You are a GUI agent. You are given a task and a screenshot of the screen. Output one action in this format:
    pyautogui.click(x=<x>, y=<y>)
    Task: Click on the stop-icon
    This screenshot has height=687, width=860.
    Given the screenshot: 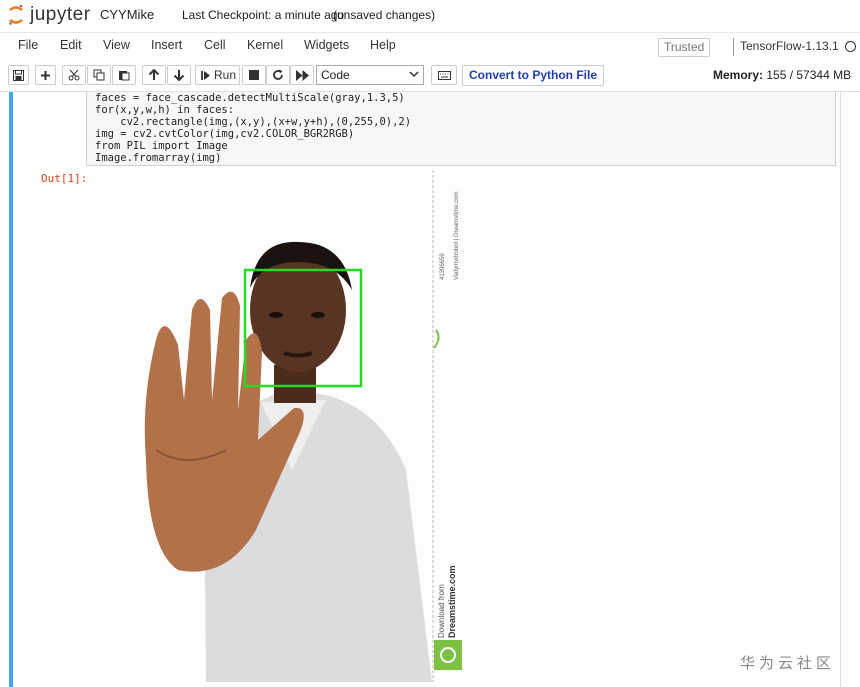 What is the action you would take?
    pyautogui.click(x=254, y=75)
    